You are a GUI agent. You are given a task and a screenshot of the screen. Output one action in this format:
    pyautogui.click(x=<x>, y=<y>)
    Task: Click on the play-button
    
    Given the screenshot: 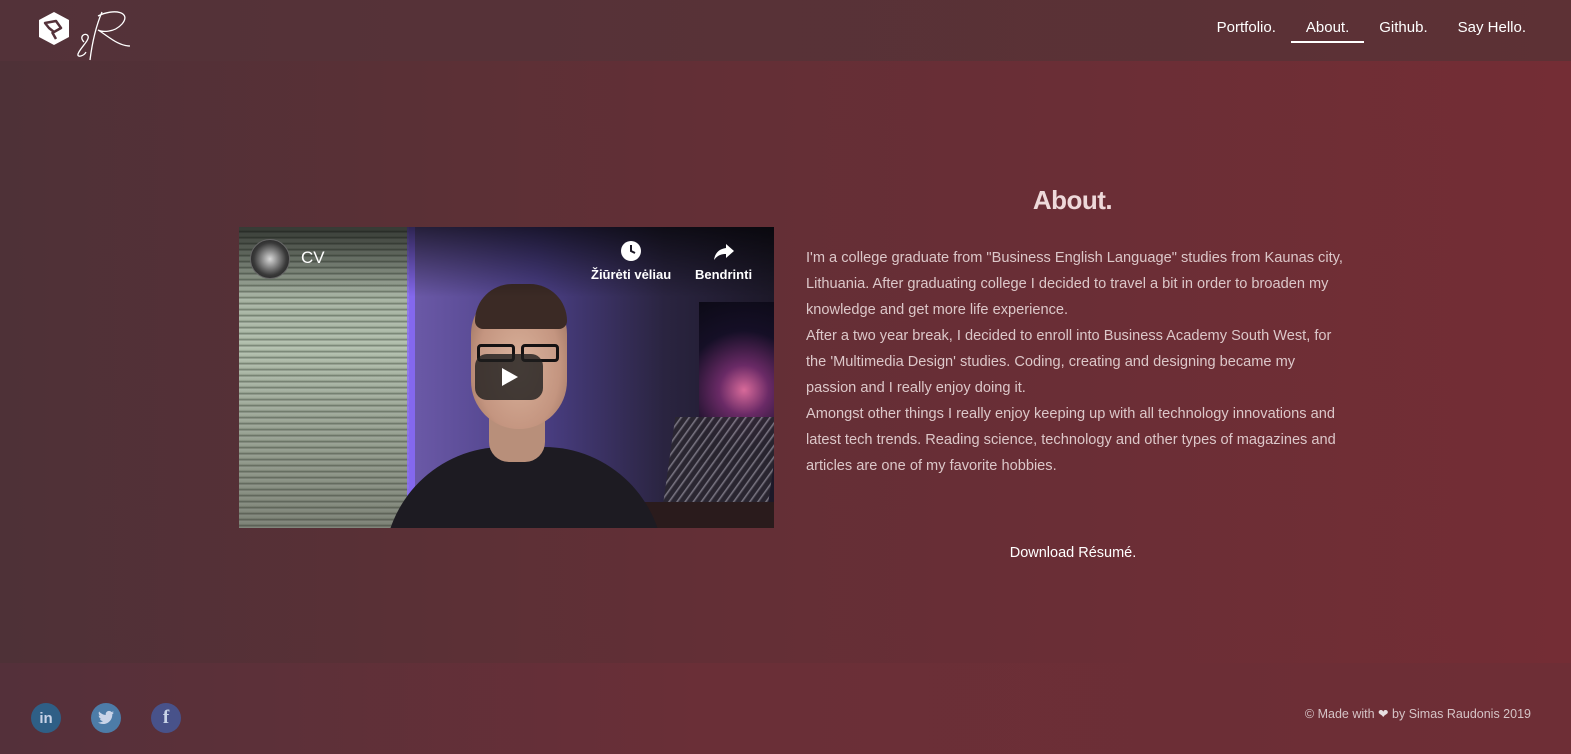 What is the action you would take?
    pyautogui.click(x=509, y=377)
    